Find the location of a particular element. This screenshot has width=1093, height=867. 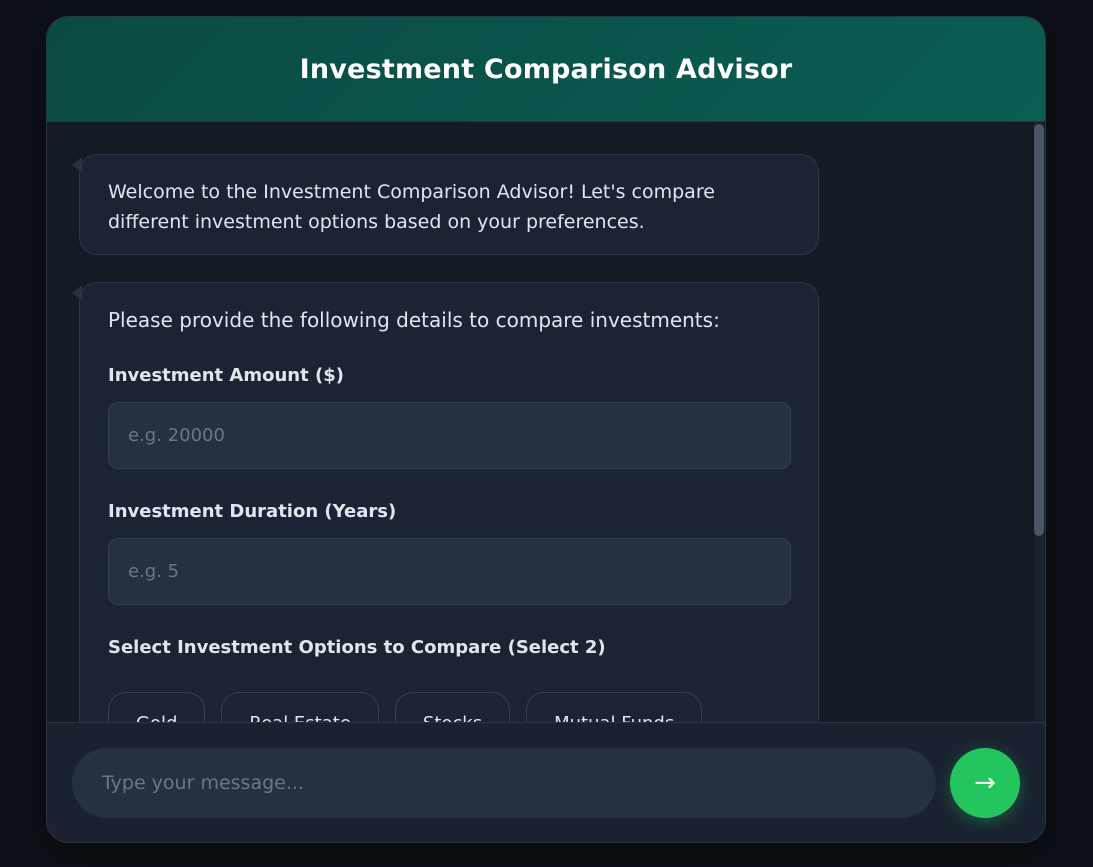

chat-header: Investment Comparison Advisor is located at coordinates (546, 69).